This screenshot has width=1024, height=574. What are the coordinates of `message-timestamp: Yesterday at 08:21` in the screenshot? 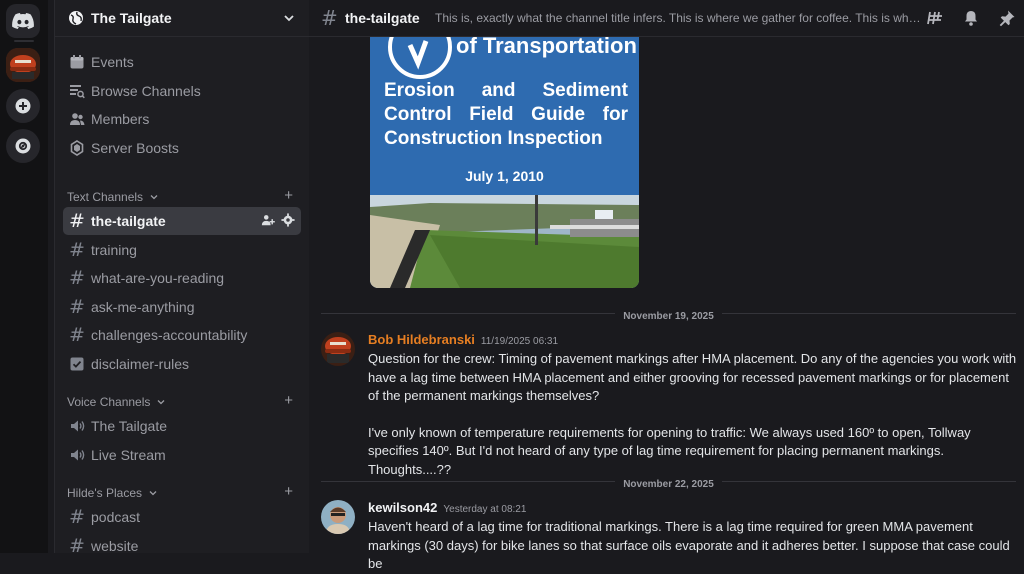 It's located at (485, 509).